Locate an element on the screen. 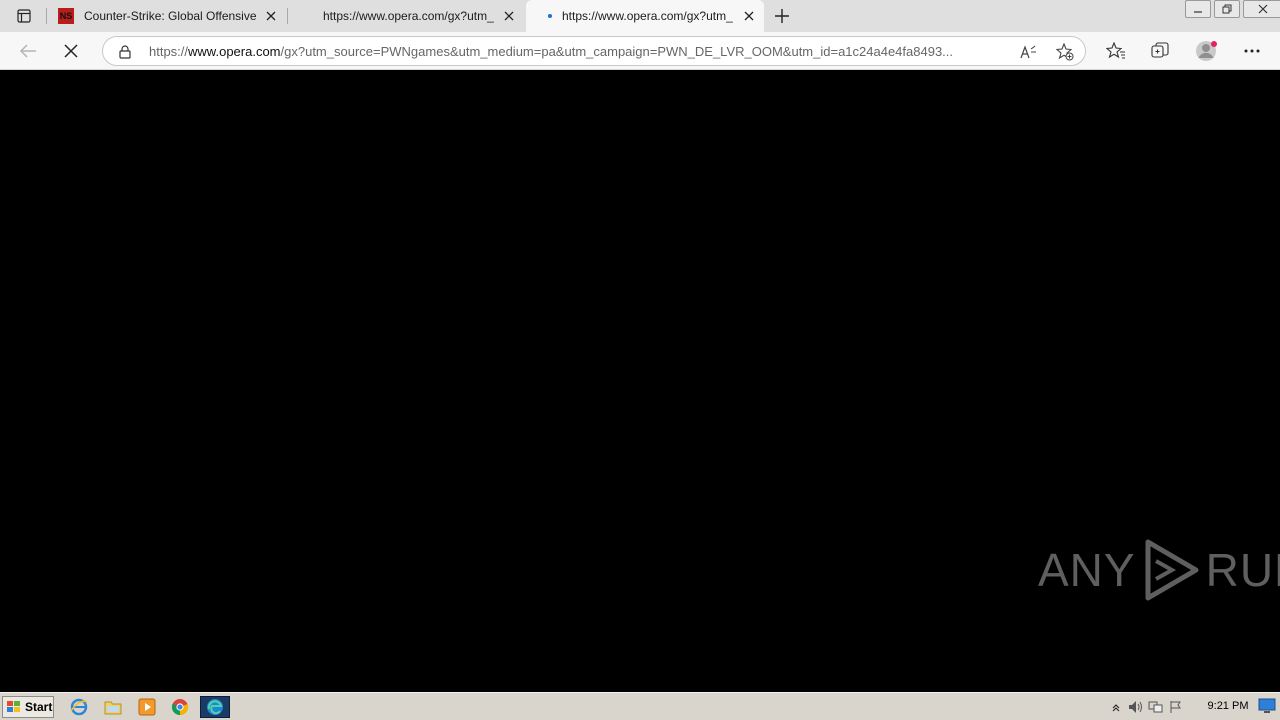 The image size is (1280, 720). restore-button is located at coordinates (1227, 9).